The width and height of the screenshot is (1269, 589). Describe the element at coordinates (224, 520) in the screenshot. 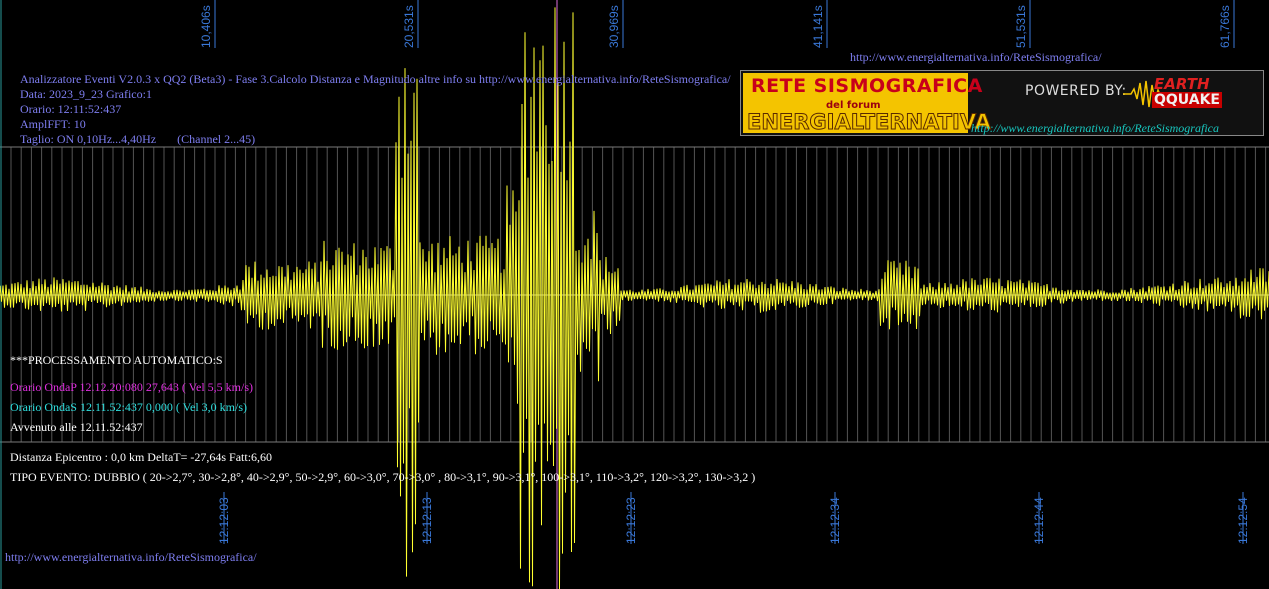

I see `bottom-axis-label: 12:12:03` at that location.